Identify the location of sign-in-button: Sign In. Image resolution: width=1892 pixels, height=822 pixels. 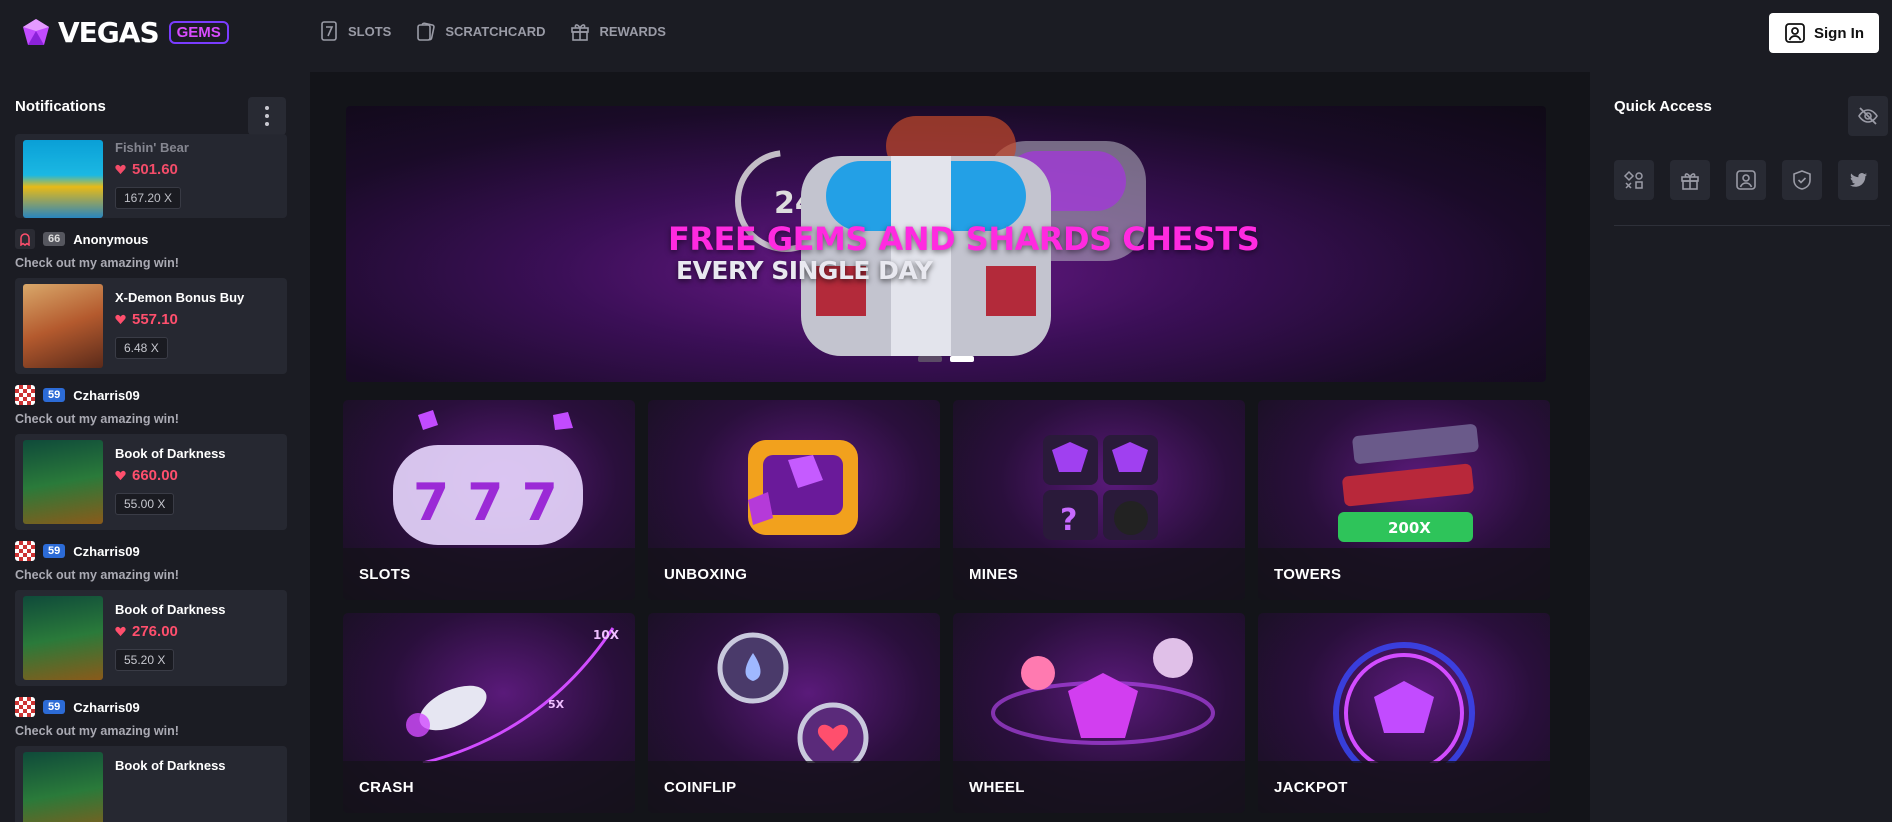
(1824, 33).